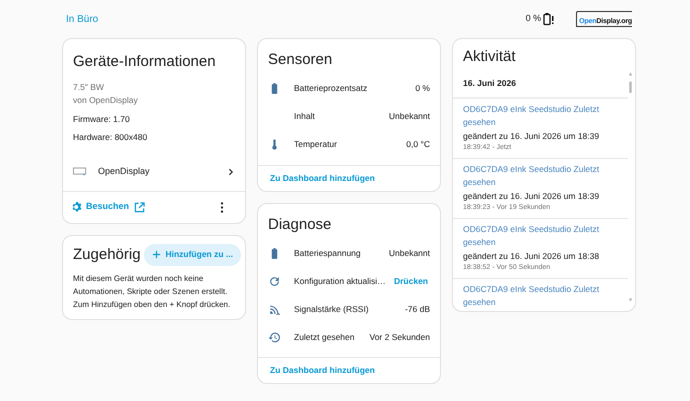 This screenshot has width=690, height=401. Describe the element at coordinates (540, 88) in the screenshot. I see `date-heading: 16. Juni 2026` at that location.